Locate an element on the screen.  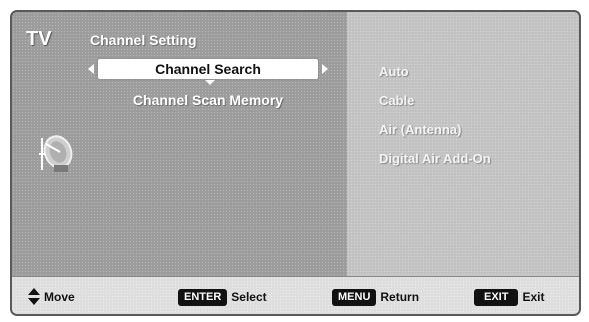
return-label: Return is located at coordinates (400, 297).